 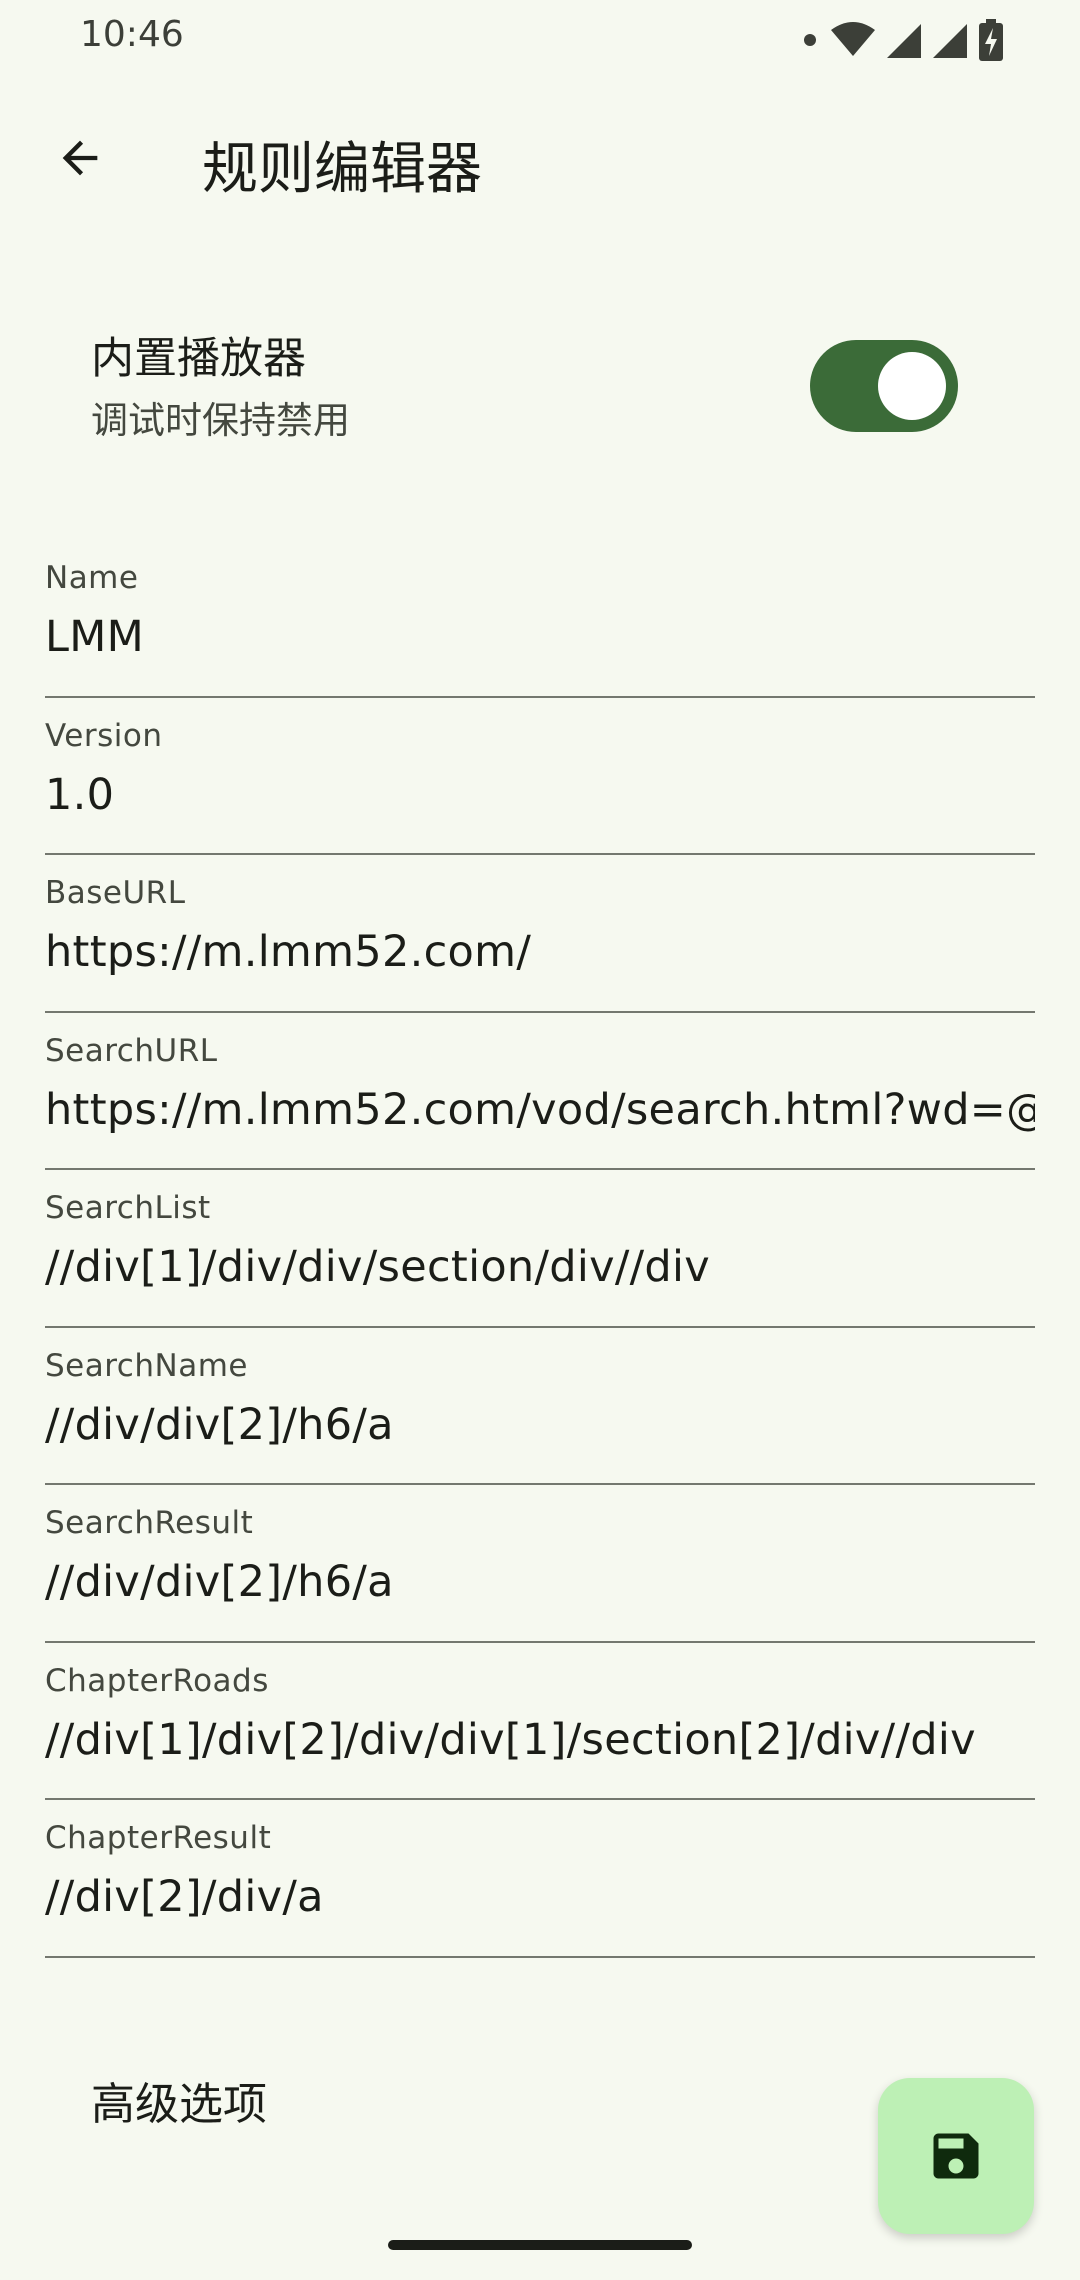 I want to click on search-name-field: SearchName //div/div[2]/h6/a, so click(x=540, y=1406).